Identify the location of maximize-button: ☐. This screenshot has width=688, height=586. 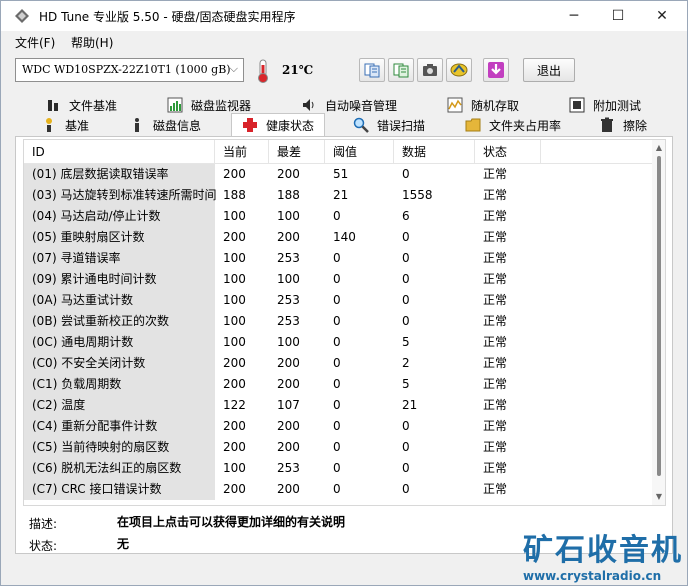
(618, 16).